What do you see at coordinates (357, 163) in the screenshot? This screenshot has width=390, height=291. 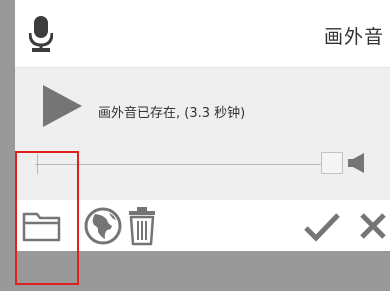 I see `speaker-icon` at bounding box center [357, 163].